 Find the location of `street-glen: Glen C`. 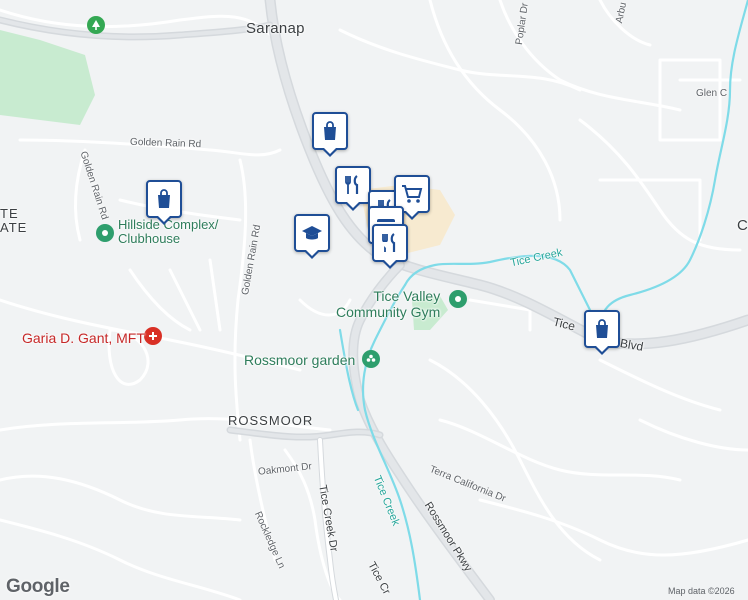

street-glen: Glen C is located at coordinates (712, 93).